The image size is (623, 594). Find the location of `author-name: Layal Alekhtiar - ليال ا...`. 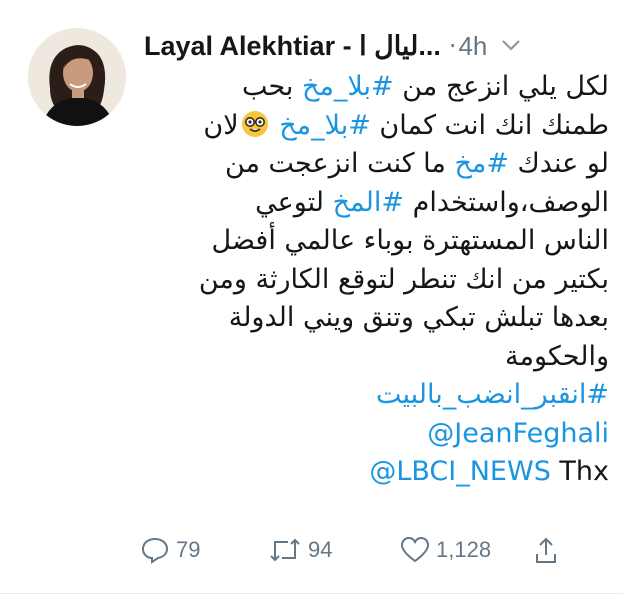

author-name: Layal Alekhtiar - ليال ا... is located at coordinates (292, 46).